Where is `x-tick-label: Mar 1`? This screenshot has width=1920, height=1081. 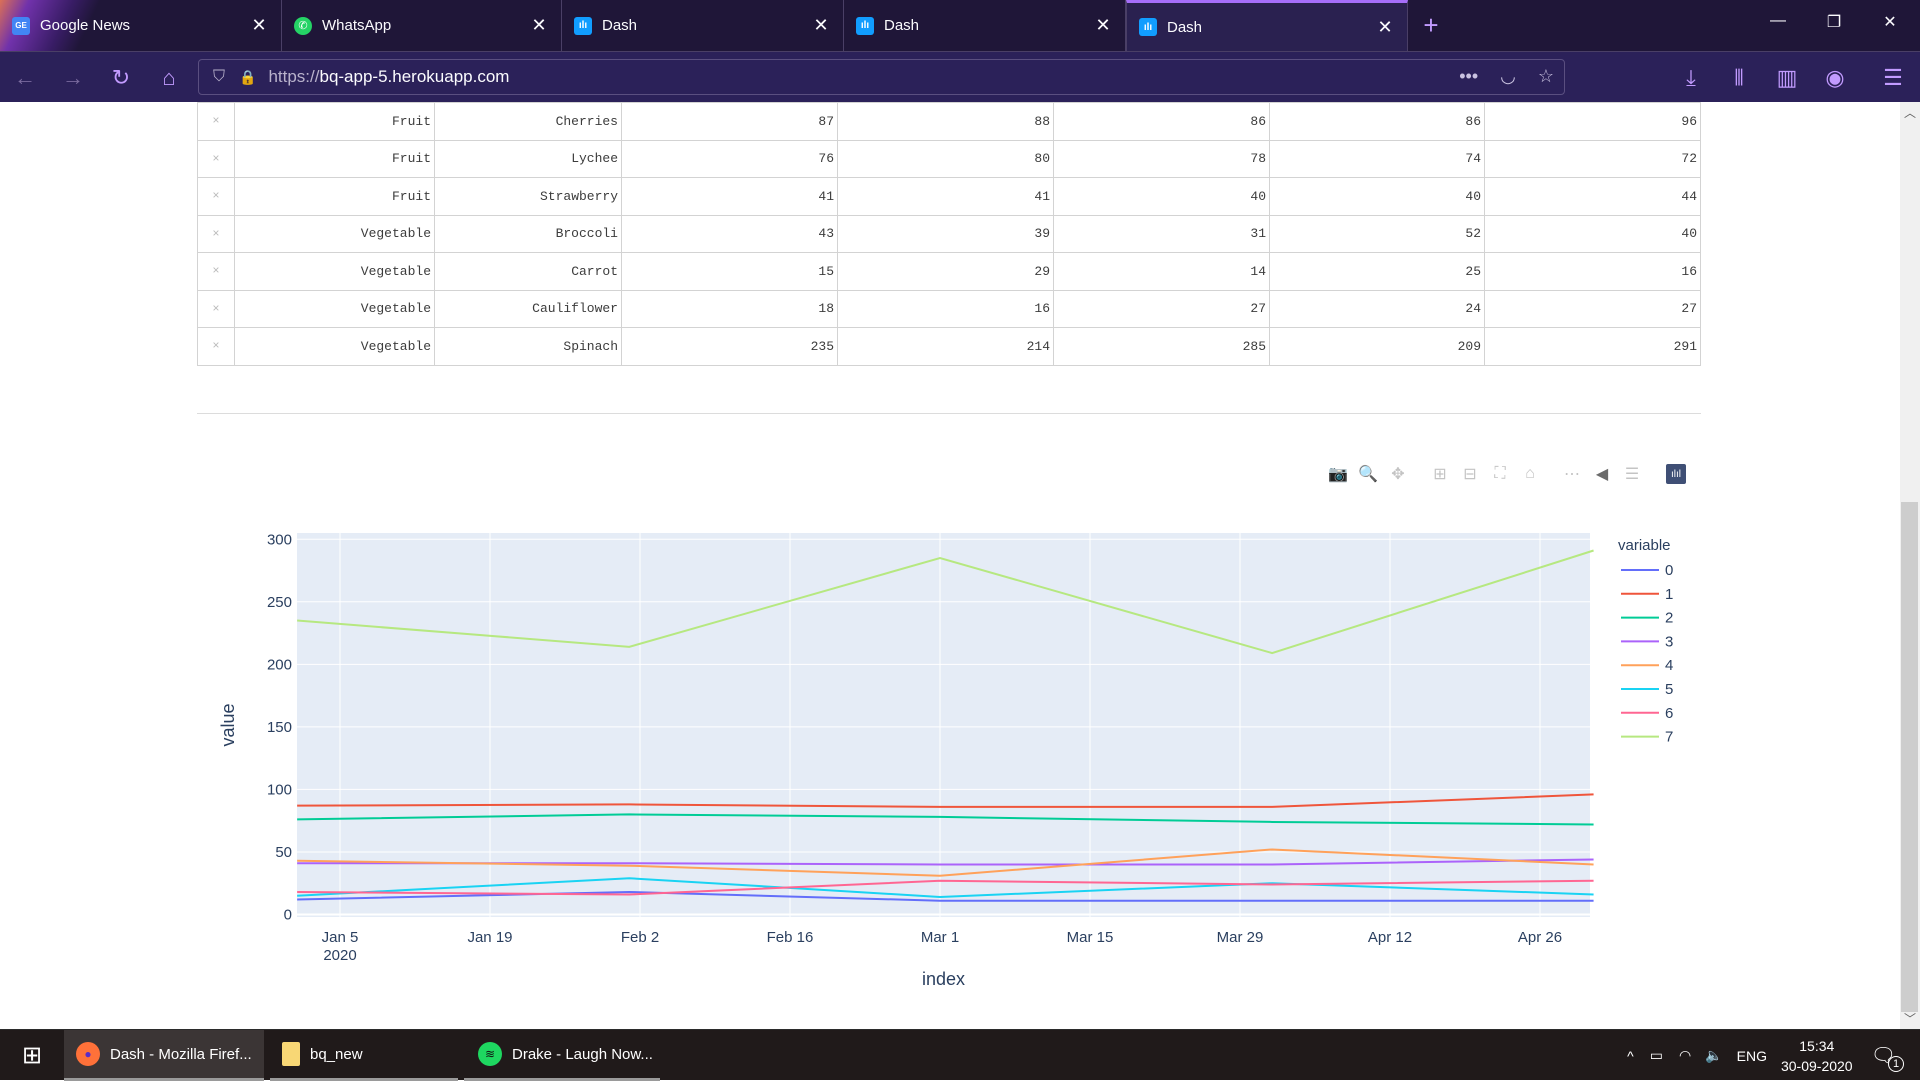
x-tick-label: Mar 1 is located at coordinates (940, 937).